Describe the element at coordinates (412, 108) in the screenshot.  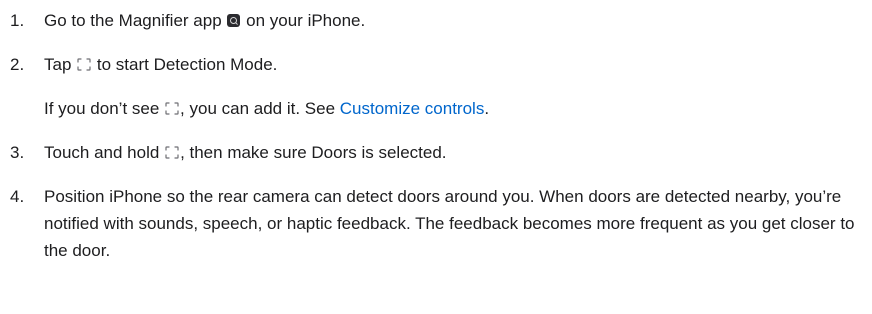
I see `customize-controls-link: Customize controls` at that location.